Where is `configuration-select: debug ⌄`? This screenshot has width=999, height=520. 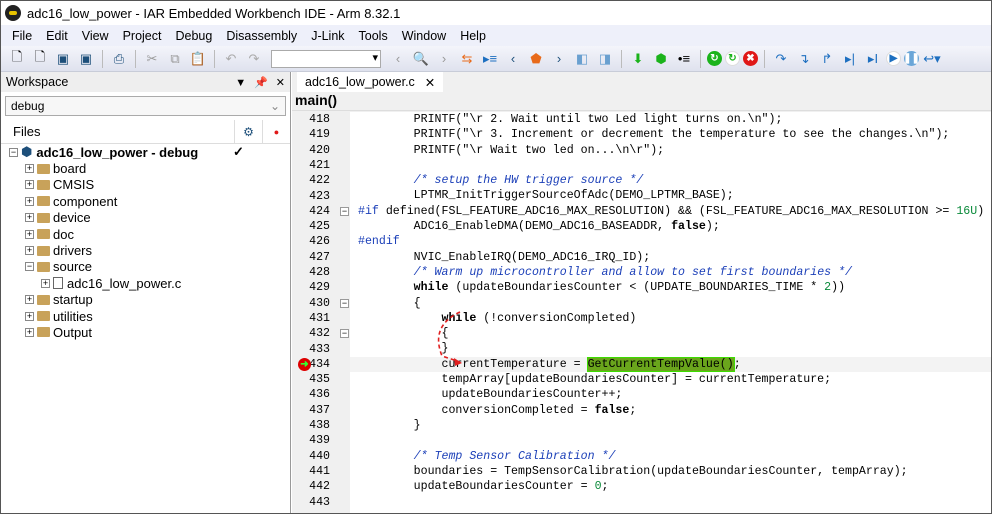 configuration-select: debug ⌄ is located at coordinates (145, 106).